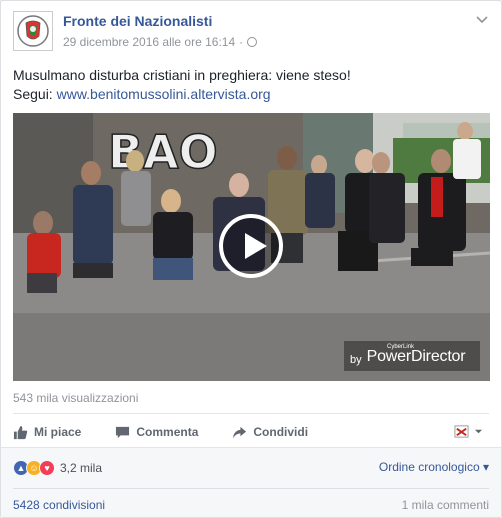  What do you see at coordinates (123, 432) in the screenshot?
I see `comment-icon` at bounding box center [123, 432].